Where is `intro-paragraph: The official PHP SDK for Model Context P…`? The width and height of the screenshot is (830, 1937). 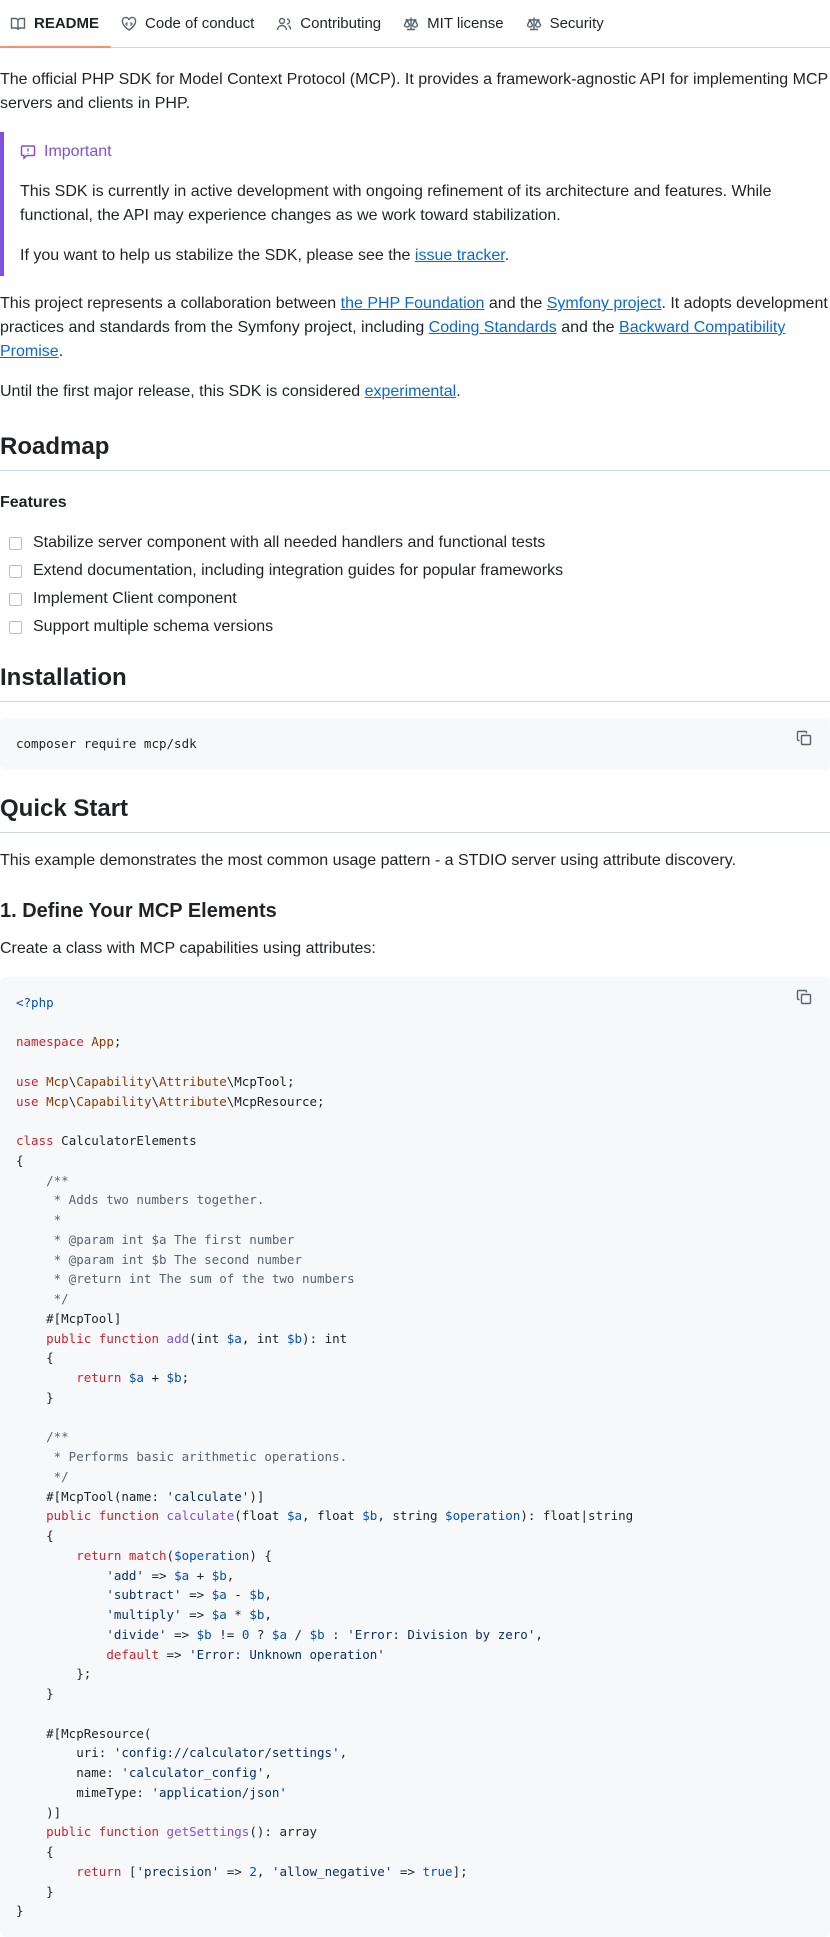
intro-paragraph: The official PHP SDK for Model Context P… is located at coordinates (414, 91).